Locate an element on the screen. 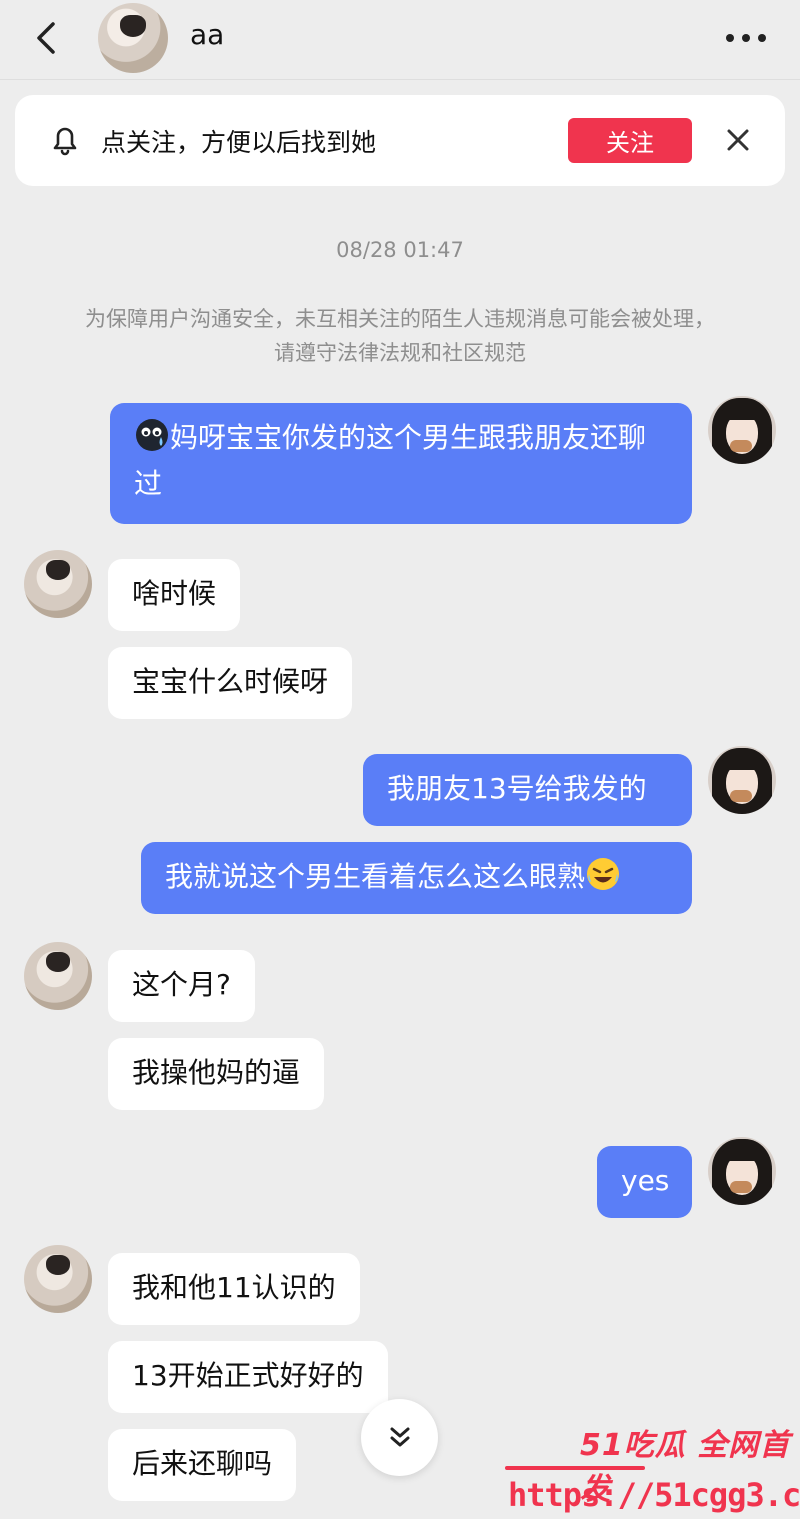 The height and width of the screenshot is (1519, 800). double-chevron-down-icon is located at coordinates (400, 1437).